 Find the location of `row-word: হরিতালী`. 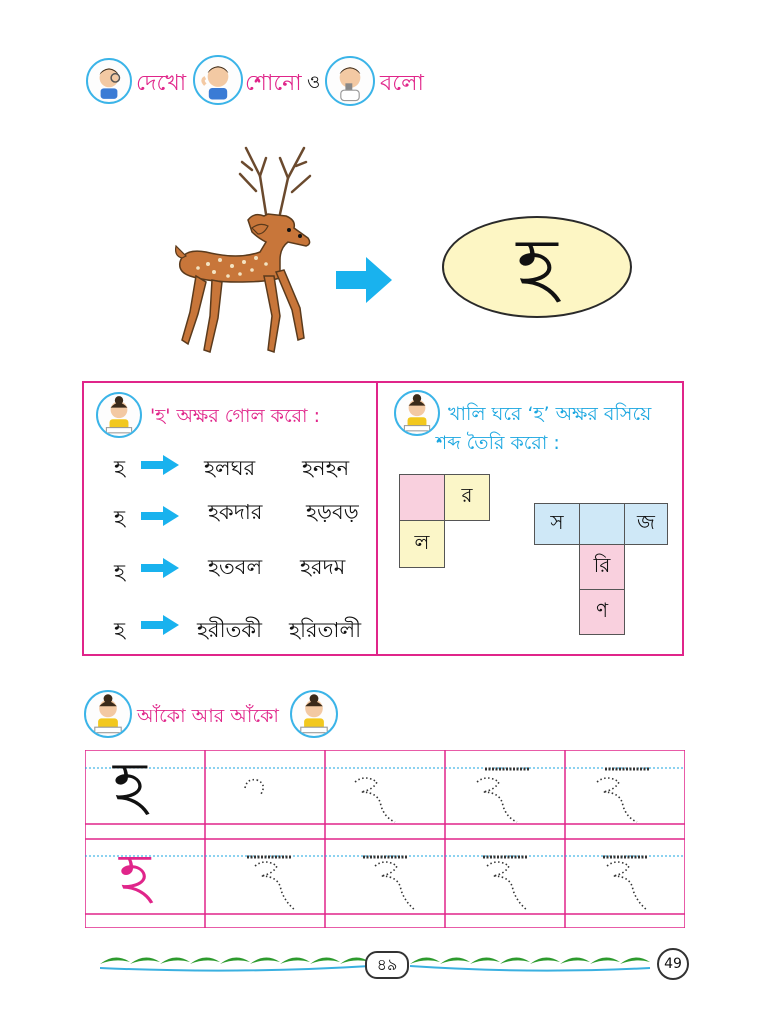

row-word: হরিতালী is located at coordinates (325, 631).